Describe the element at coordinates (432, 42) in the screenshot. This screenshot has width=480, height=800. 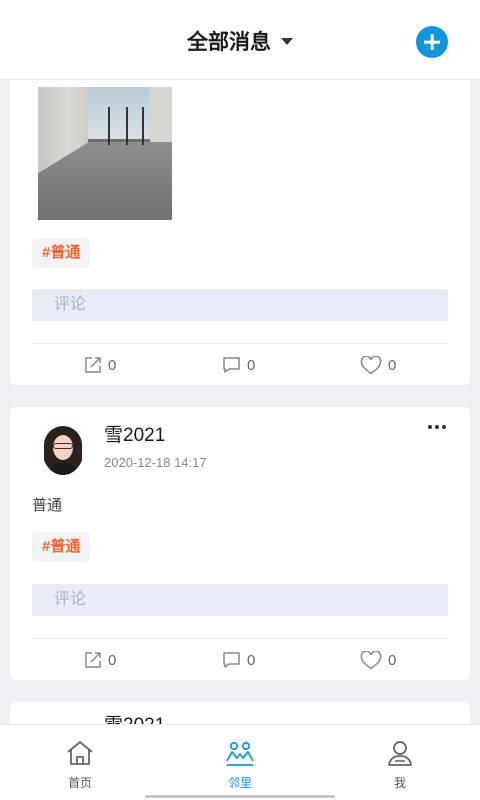
I see `add-post-button` at that location.